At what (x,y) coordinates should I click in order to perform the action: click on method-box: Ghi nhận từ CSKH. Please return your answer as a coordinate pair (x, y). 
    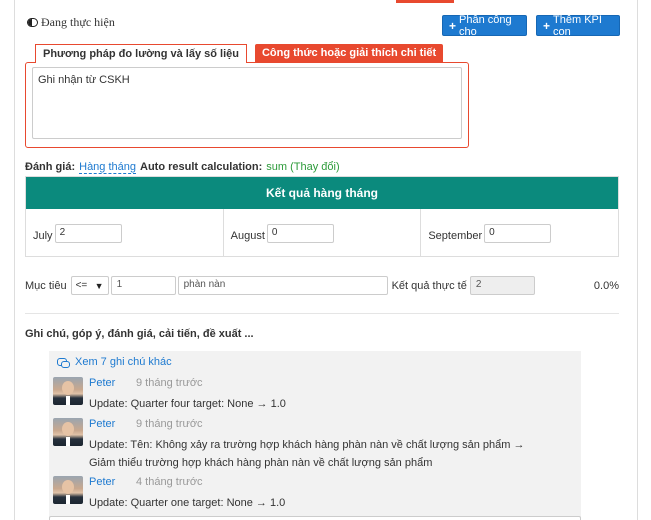
    Looking at the image, I should click on (247, 105).